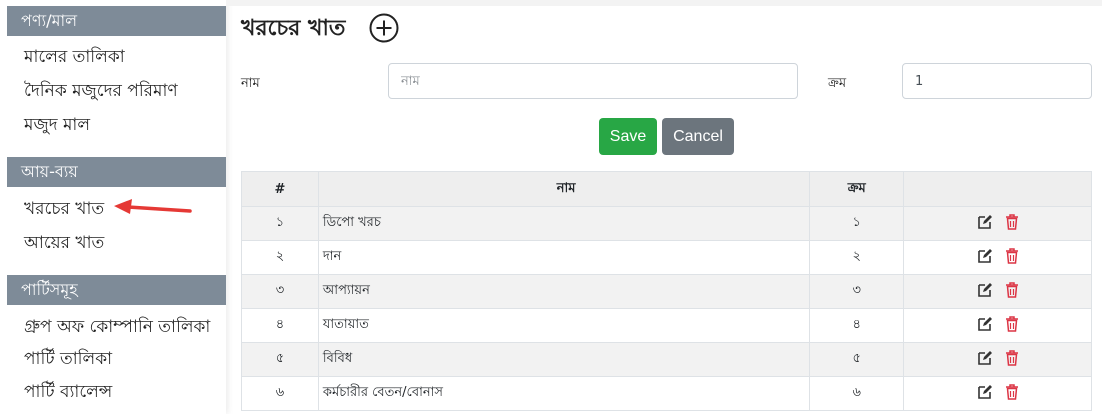 Image resolution: width=1102 pixels, height=414 pixels. What do you see at coordinates (564, 257) in the screenshot?
I see `cell-name: দান` at bounding box center [564, 257].